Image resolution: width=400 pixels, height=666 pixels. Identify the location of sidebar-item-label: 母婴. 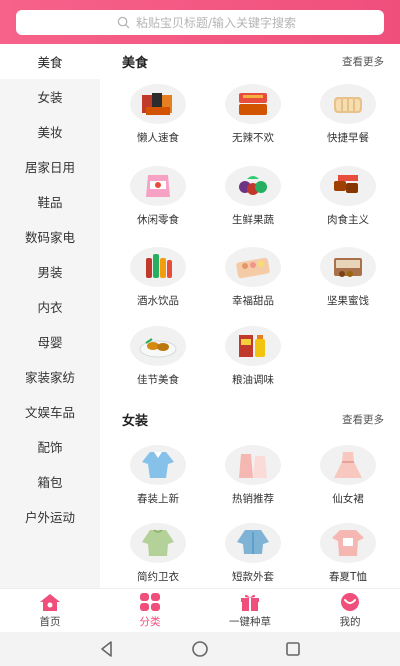
(50, 342).